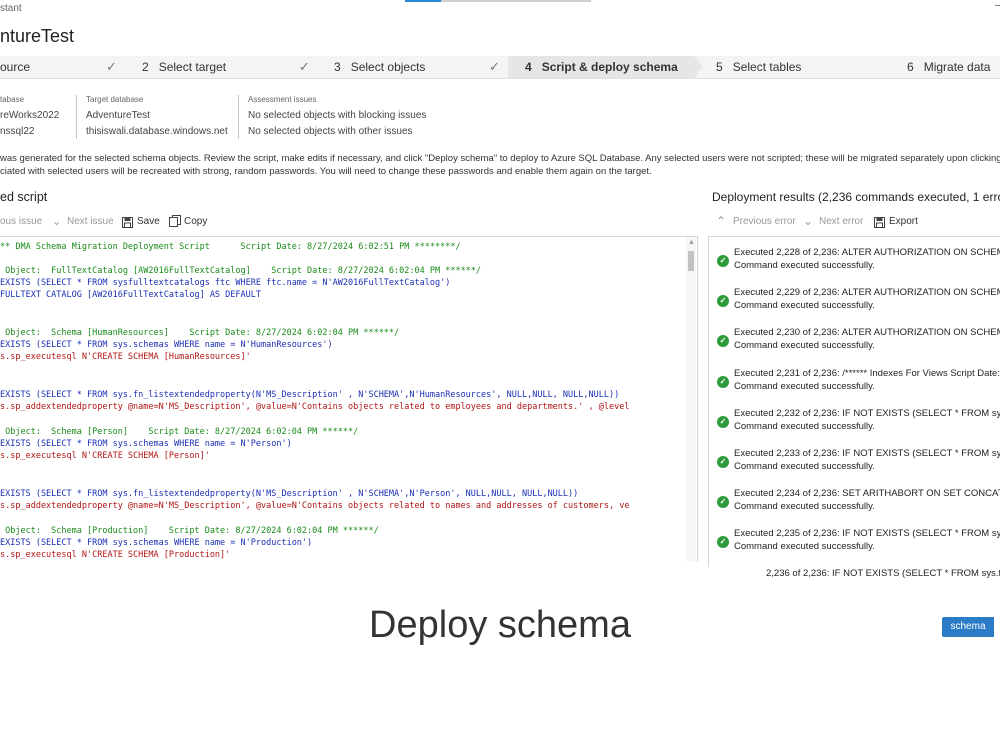 The image size is (1000, 750). Describe the element at coordinates (37, 36) in the screenshot. I see `project-name: ntureTest` at that location.